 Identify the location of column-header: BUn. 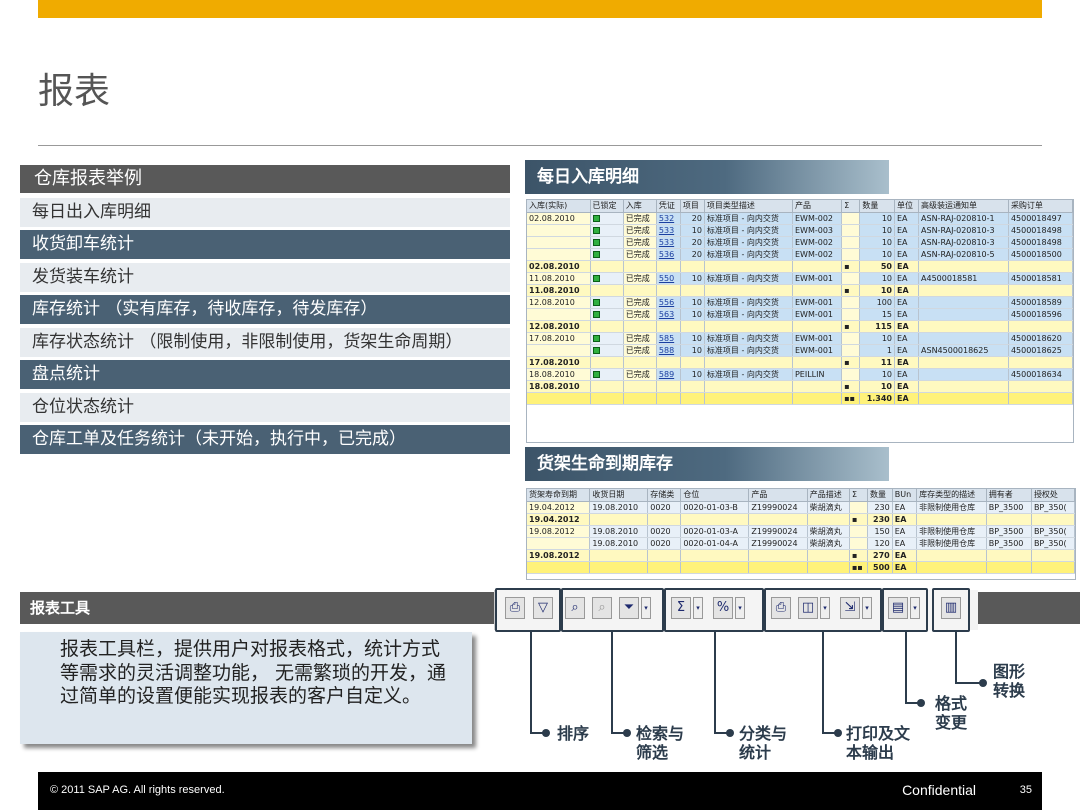
(905, 495).